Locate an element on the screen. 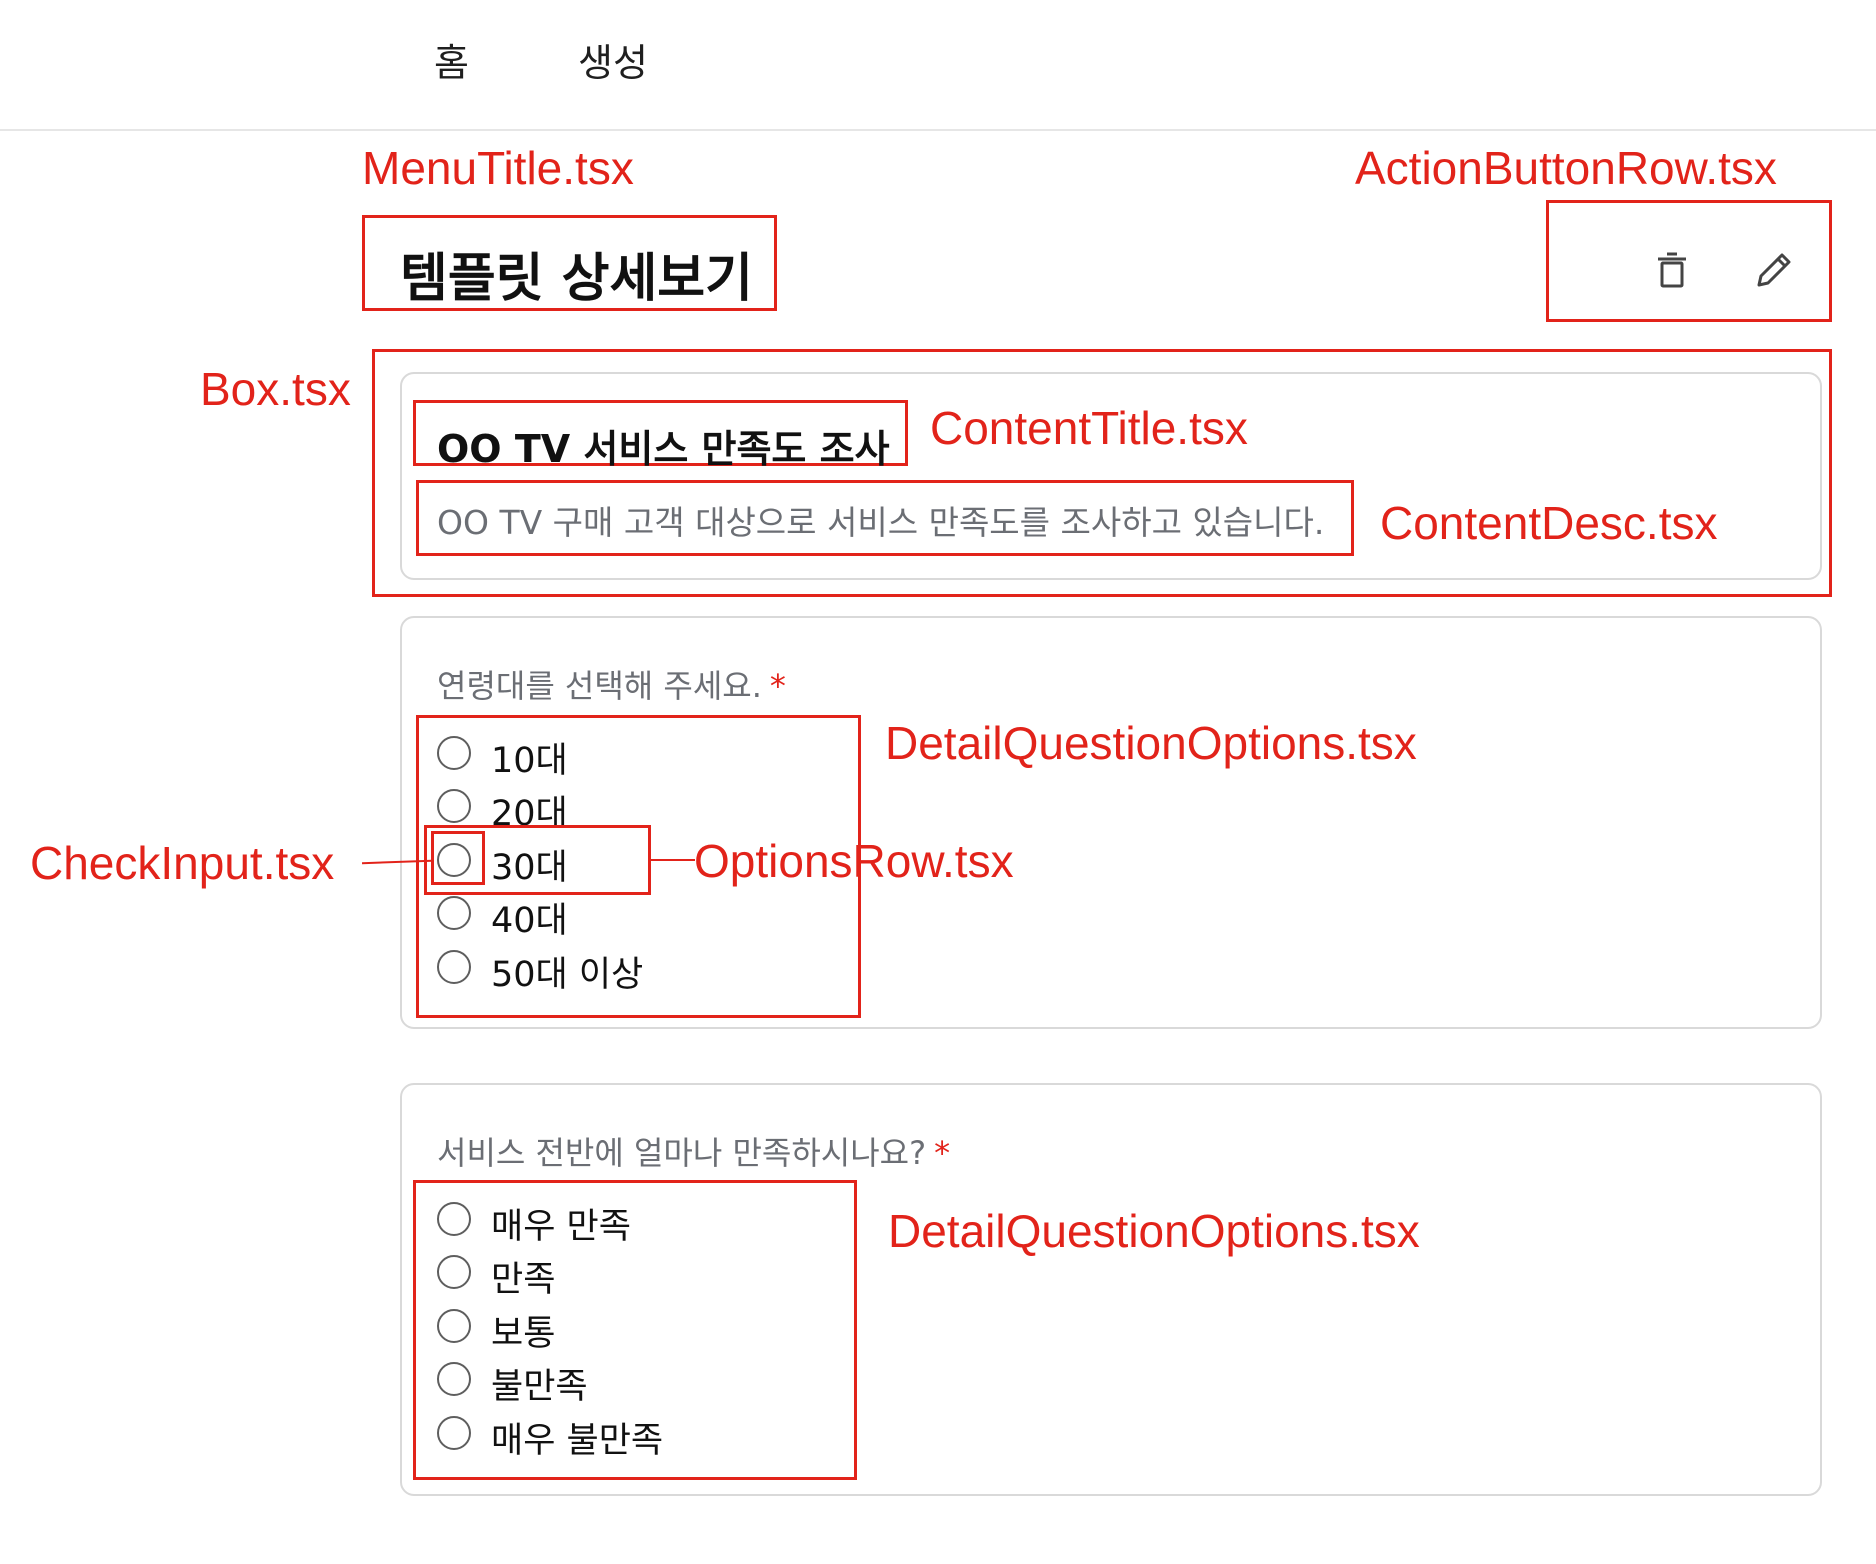 This screenshot has width=1876, height=1564. trash-icon is located at coordinates (1672, 270).